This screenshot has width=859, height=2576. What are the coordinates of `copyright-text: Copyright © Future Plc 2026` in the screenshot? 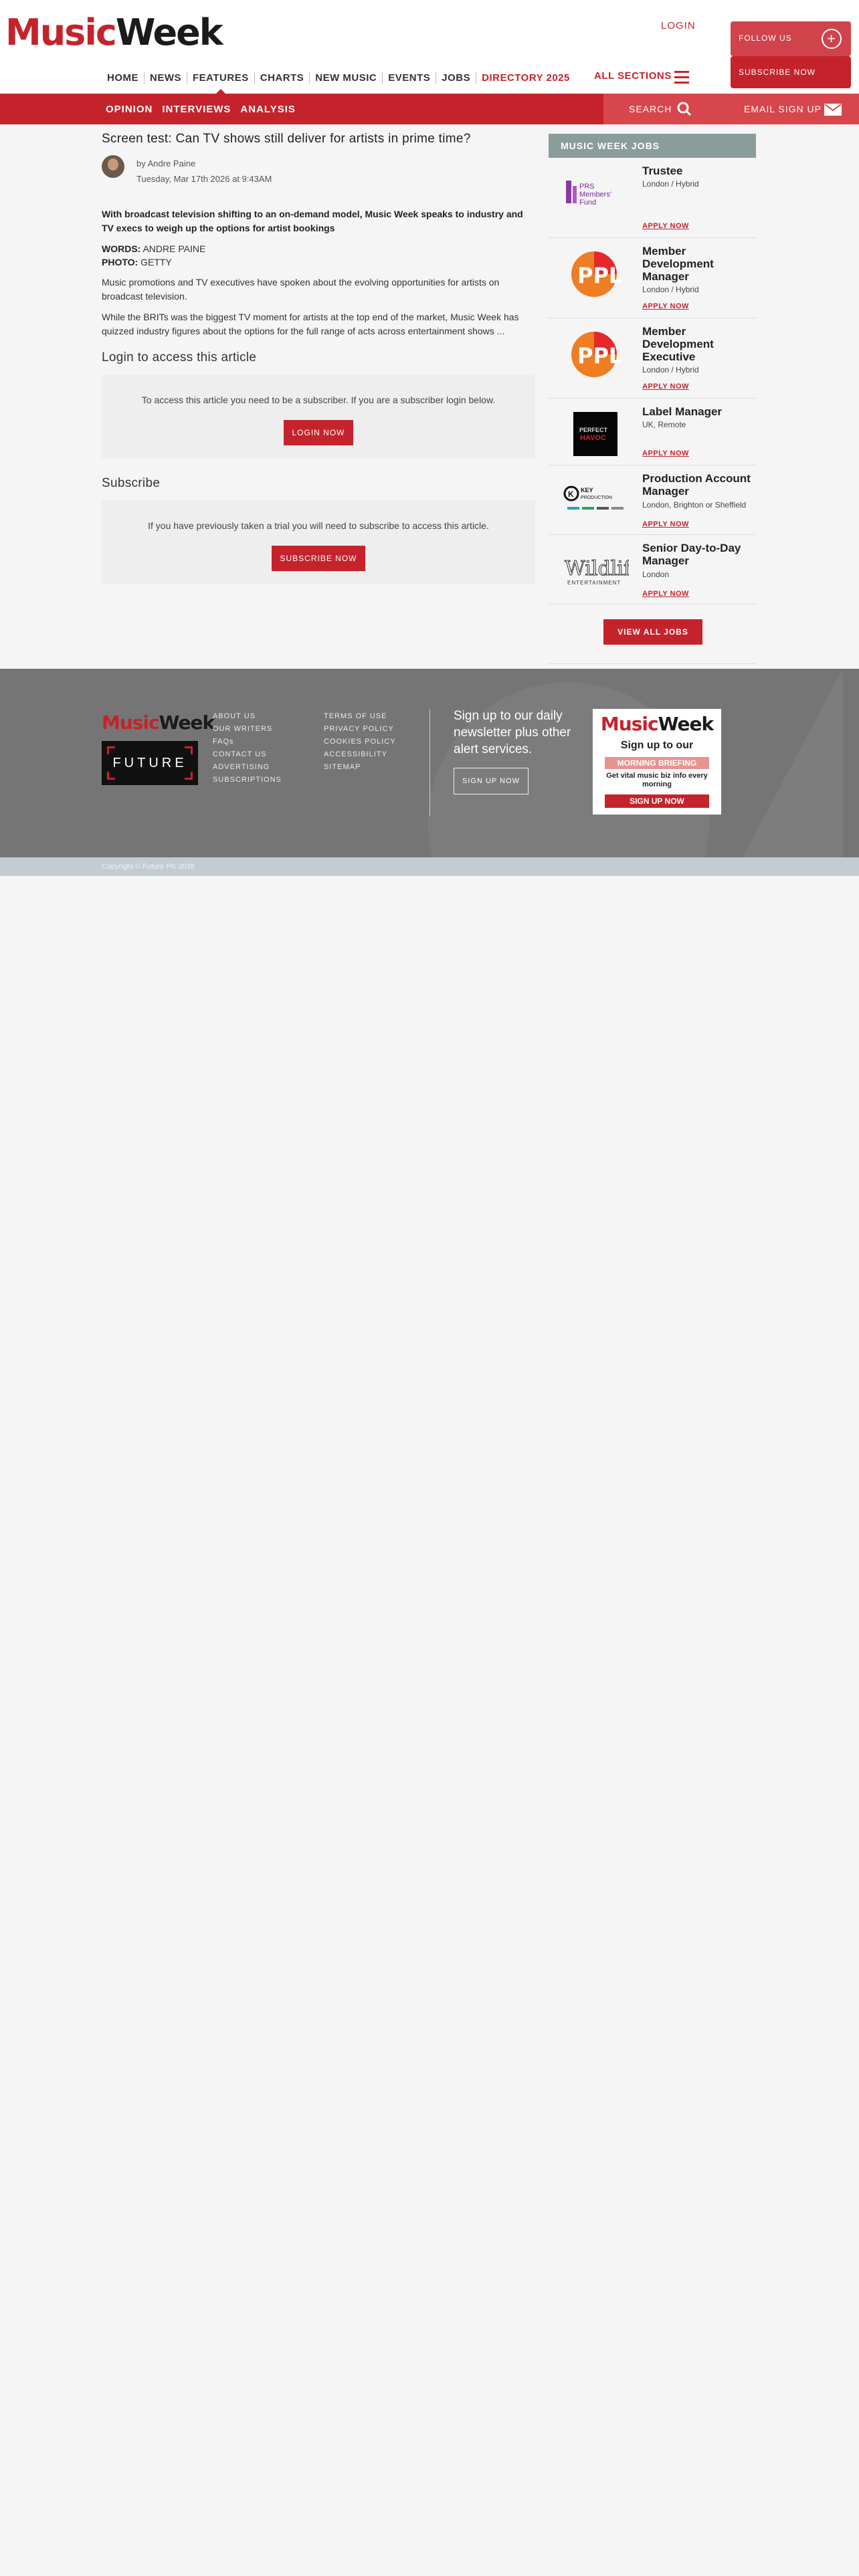 It's located at (148, 867).